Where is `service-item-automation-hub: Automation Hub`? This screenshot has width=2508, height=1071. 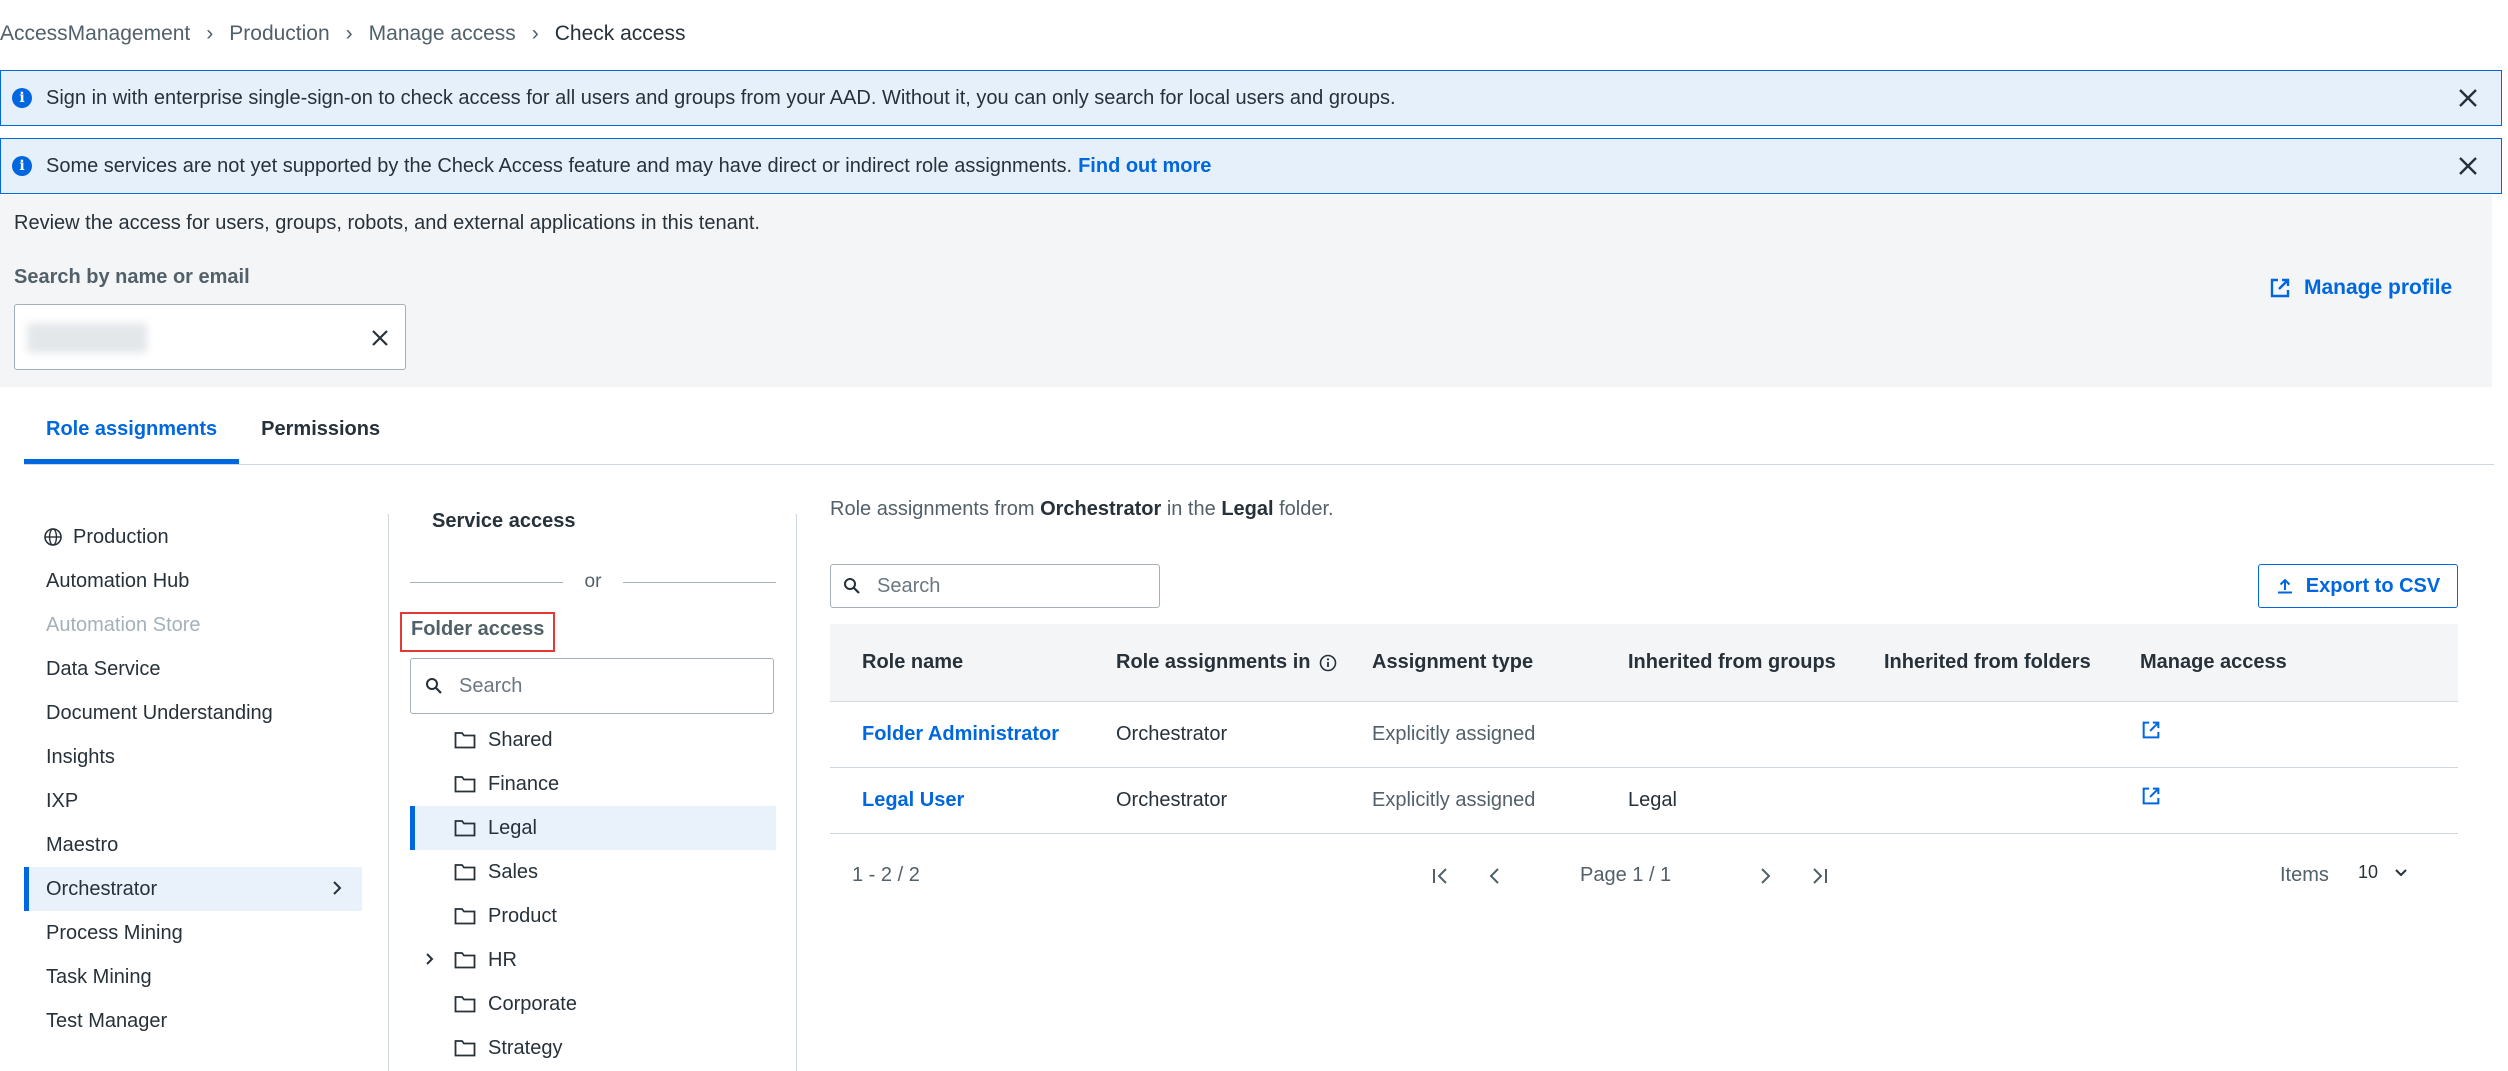
service-item-automation-hub: Automation Hub is located at coordinates (193, 581).